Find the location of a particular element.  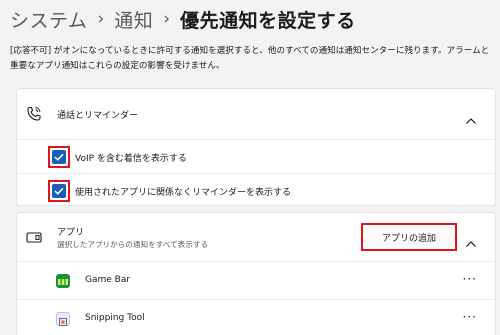

calls-reminders-title: 通話とリマインダー is located at coordinates (98, 116).